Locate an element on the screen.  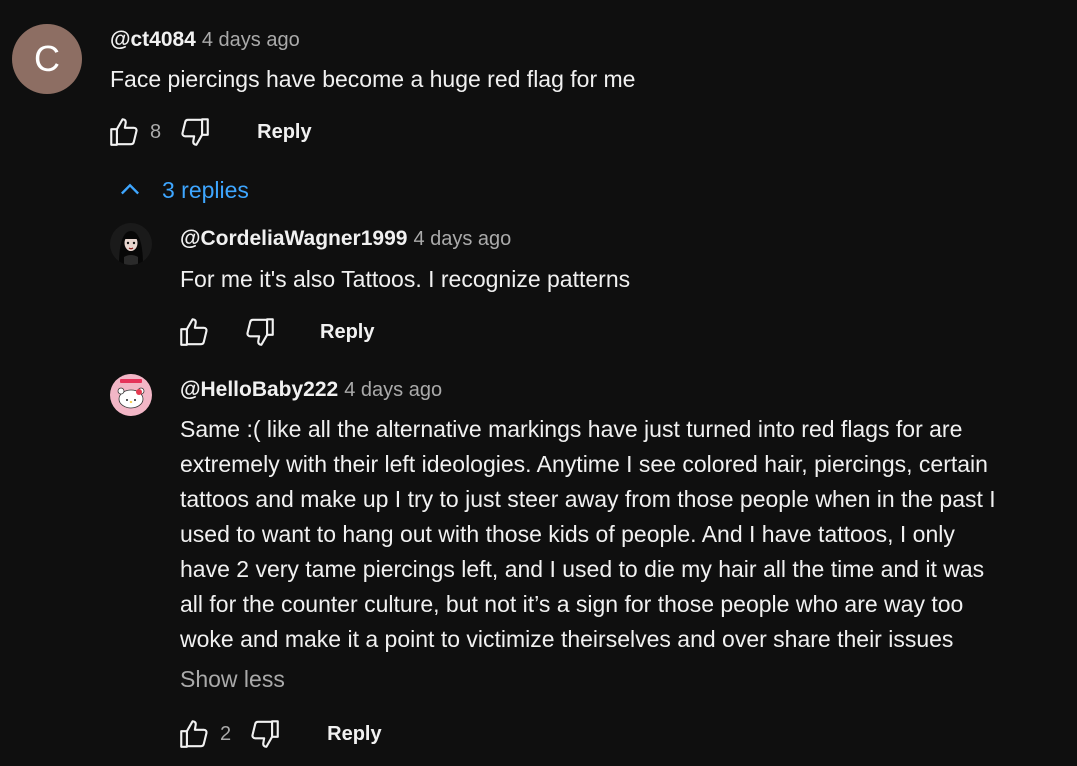
reply-header: @CordeliaWagner1999 4 days ago is located at coordinates (345, 239).